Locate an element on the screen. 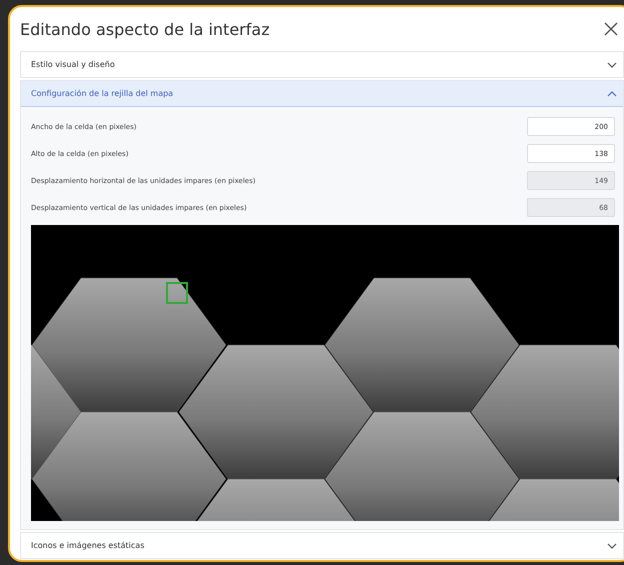  close-icon is located at coordinates (611, 29).